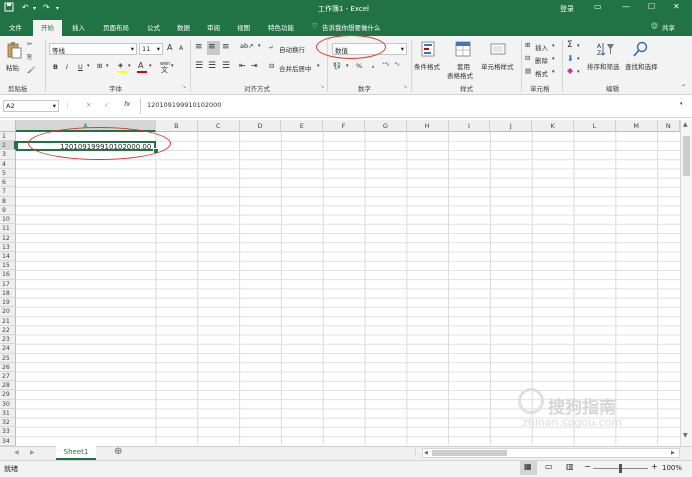 Image resolution: width=692 pixels, height=477 pixels. I want to click on shrink-font-button: A, so click(181, 48).